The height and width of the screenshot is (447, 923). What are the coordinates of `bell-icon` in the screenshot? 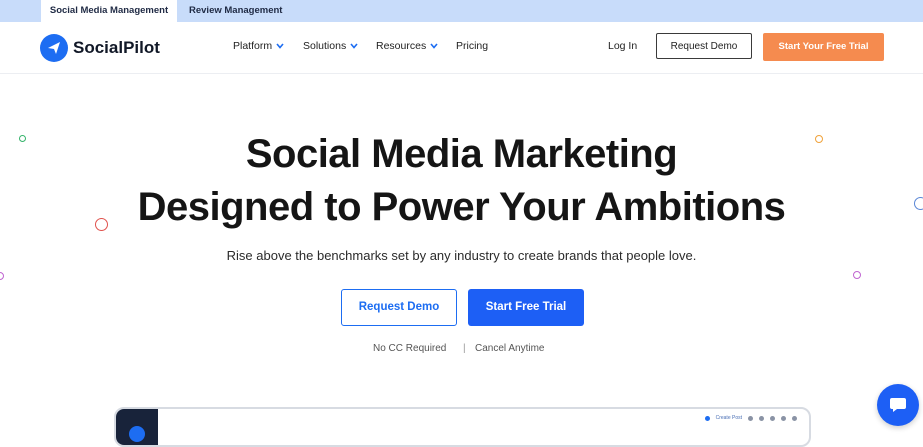 It's located at (772, 418).